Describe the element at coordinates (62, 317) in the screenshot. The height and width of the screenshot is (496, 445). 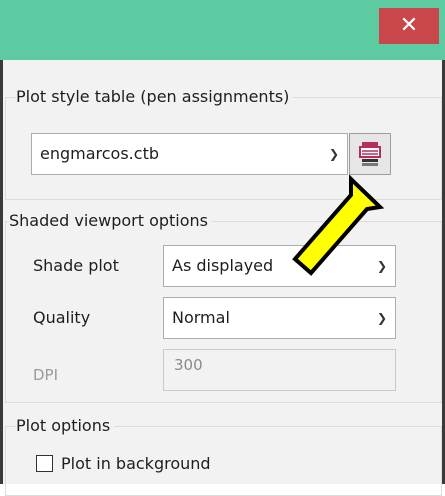
I see `quality-label: Quality` at that location.